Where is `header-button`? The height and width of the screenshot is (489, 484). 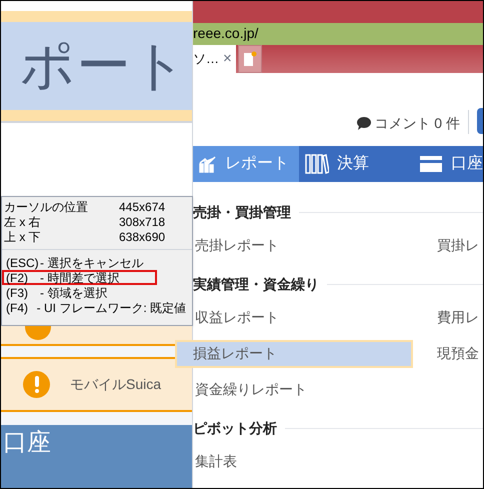 header-button is located at coordinates (480, 121).